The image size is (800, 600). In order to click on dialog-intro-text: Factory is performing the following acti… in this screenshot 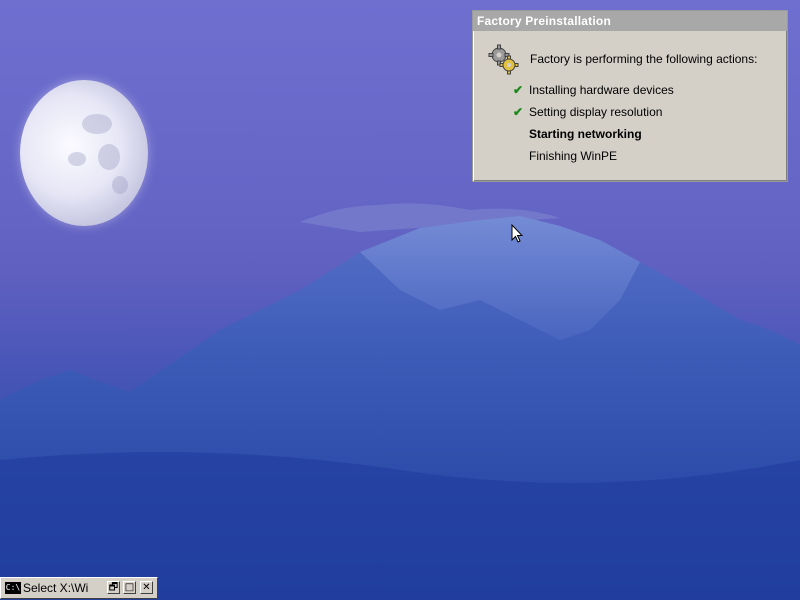, I will do `click(644, 59)`.